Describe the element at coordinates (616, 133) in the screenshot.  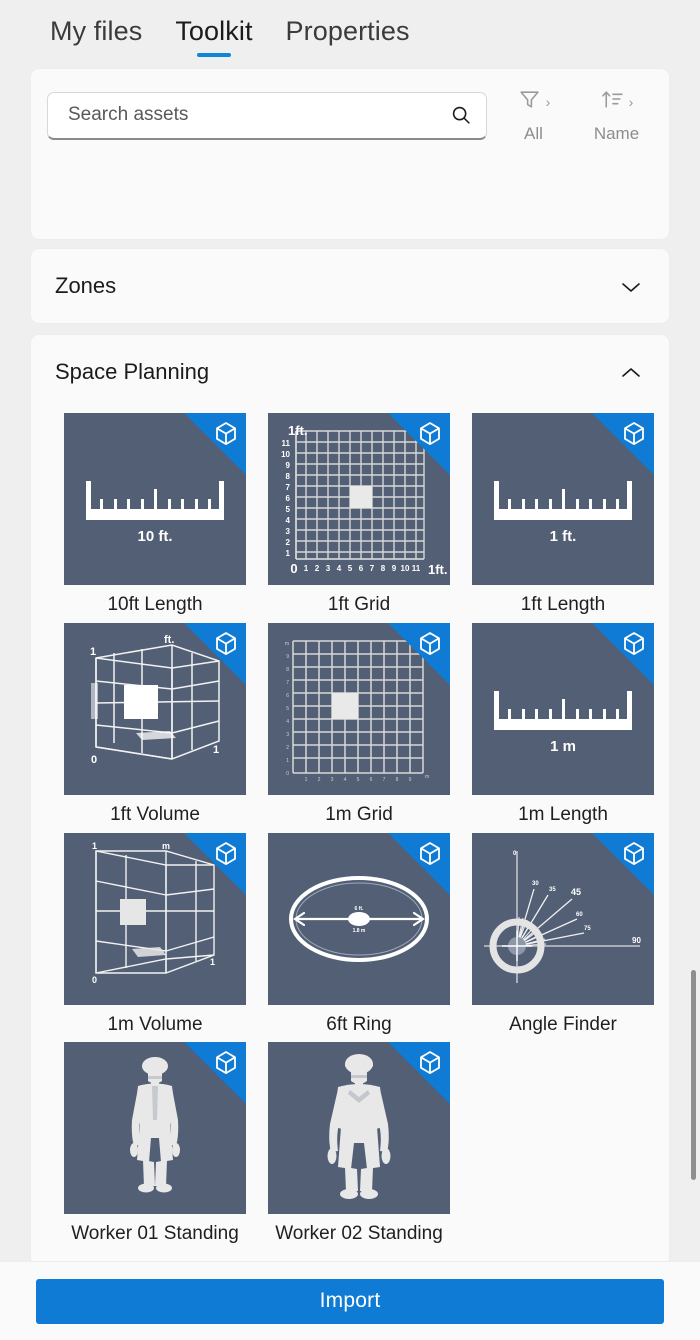
I see `sort-control-label: Name` at that location.